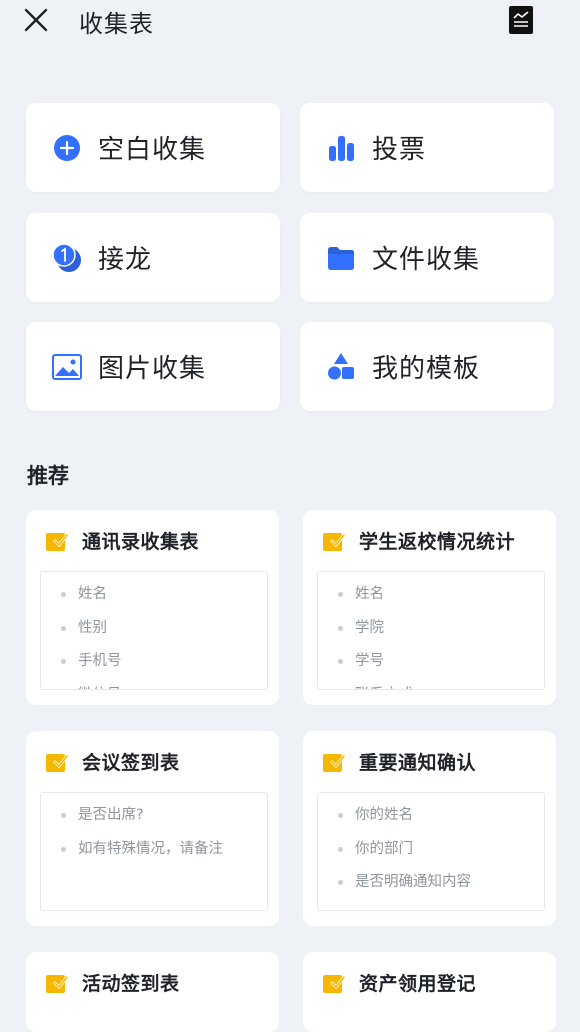 The image size is (580, 1032). I want to click on field-item: 你的部门, so click(431, 850).